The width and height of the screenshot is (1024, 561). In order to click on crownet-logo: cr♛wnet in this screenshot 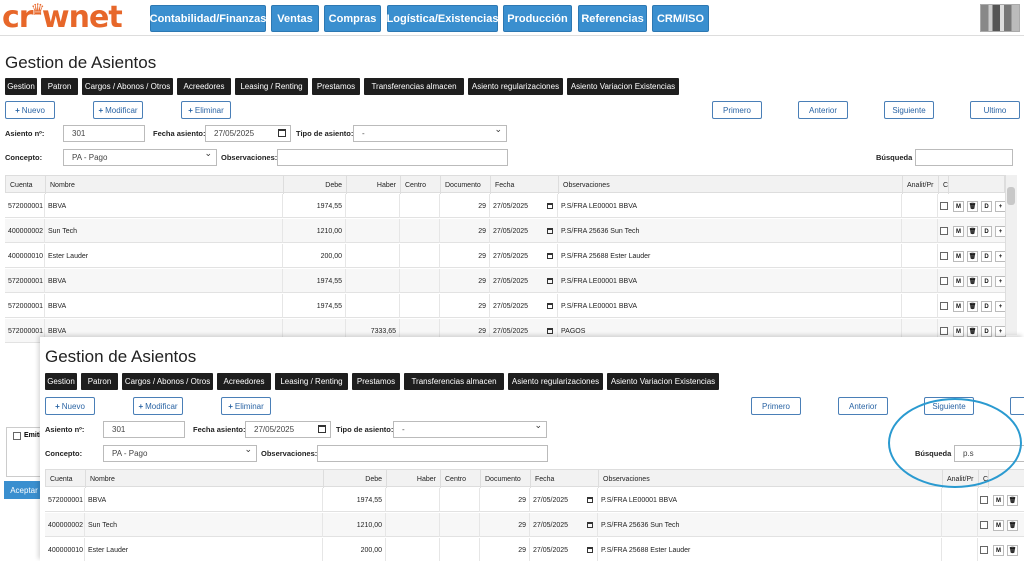, I will do `click(62, 19)`.